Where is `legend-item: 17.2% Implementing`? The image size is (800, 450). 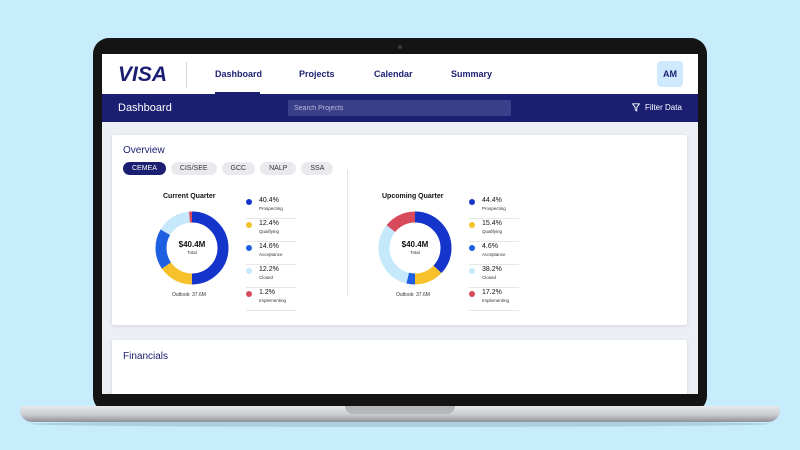
legend-item: 17.2% Implementing is located at coordinates (494, 299).